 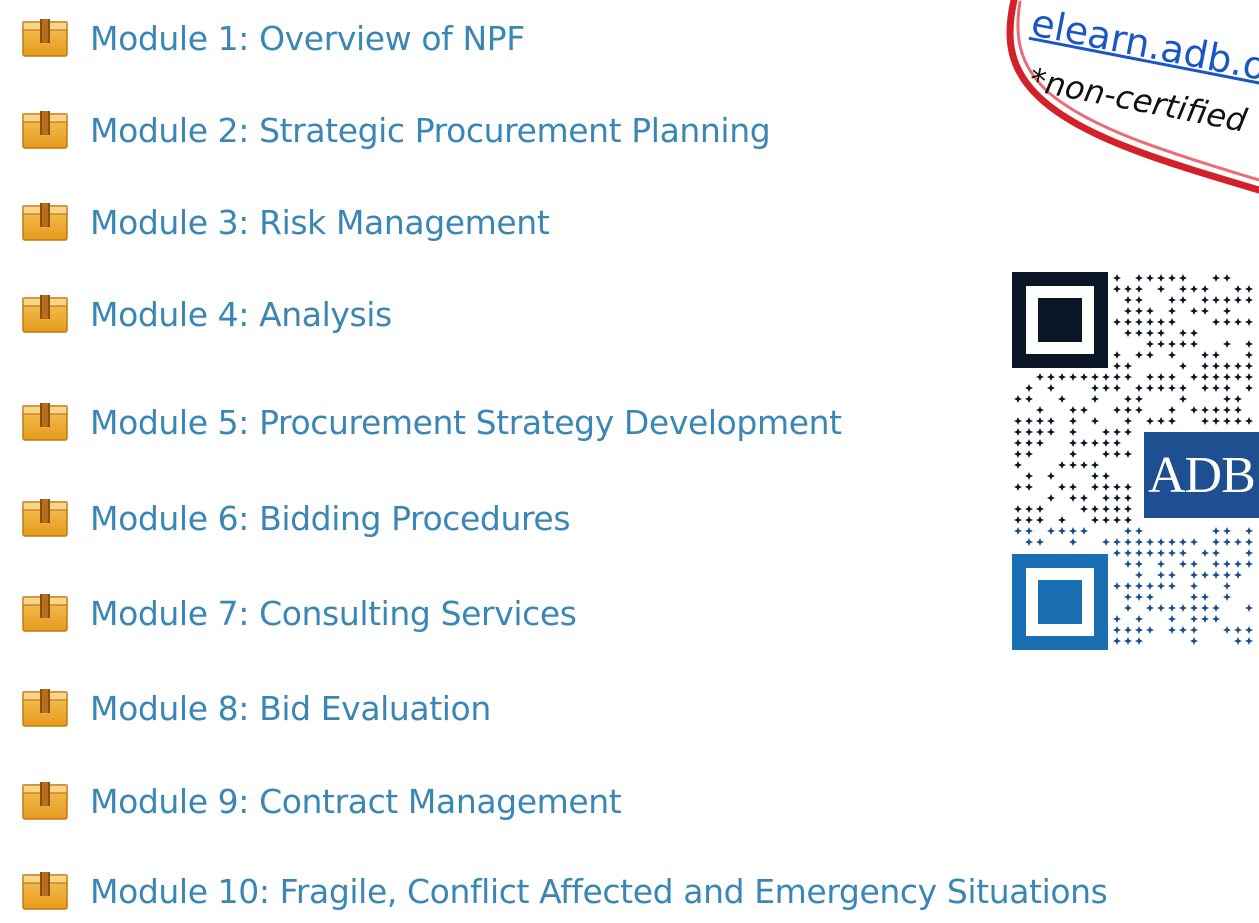 I want to click on module-label: Module 7: Consulting Services, so click(x=333, y=613).